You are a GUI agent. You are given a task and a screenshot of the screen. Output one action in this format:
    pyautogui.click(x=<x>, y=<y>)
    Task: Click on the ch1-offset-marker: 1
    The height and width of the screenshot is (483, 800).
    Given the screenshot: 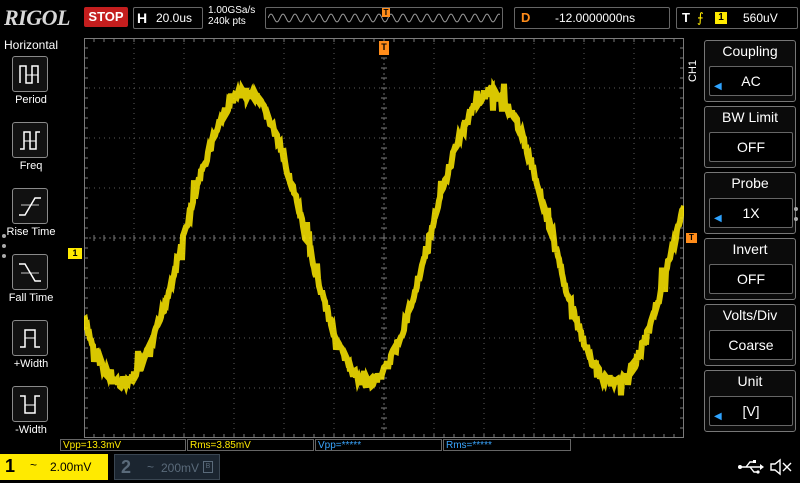 What is the action you would take?
    pyautogui.click(x=75, y=253)
    